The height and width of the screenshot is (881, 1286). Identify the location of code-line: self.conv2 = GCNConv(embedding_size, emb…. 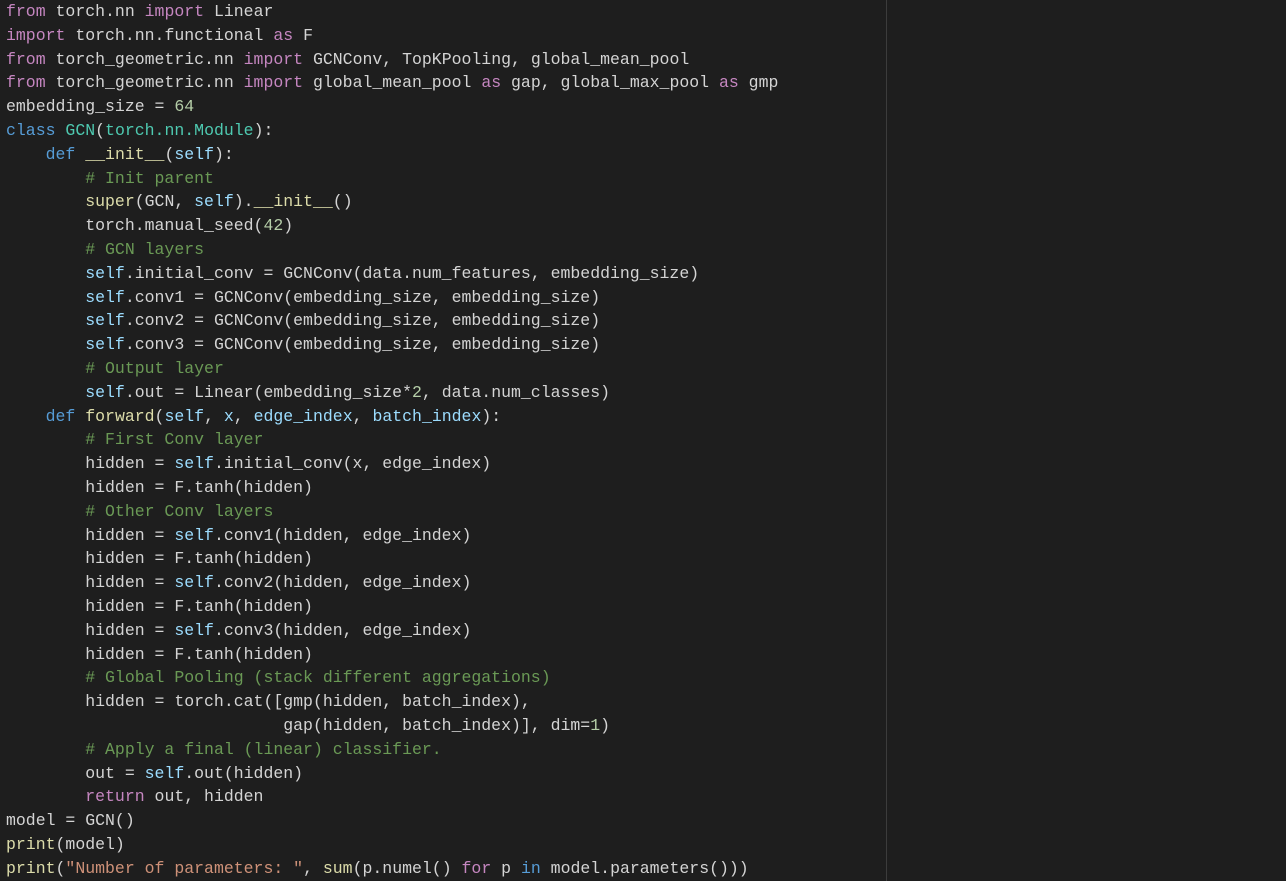
(392, 321).